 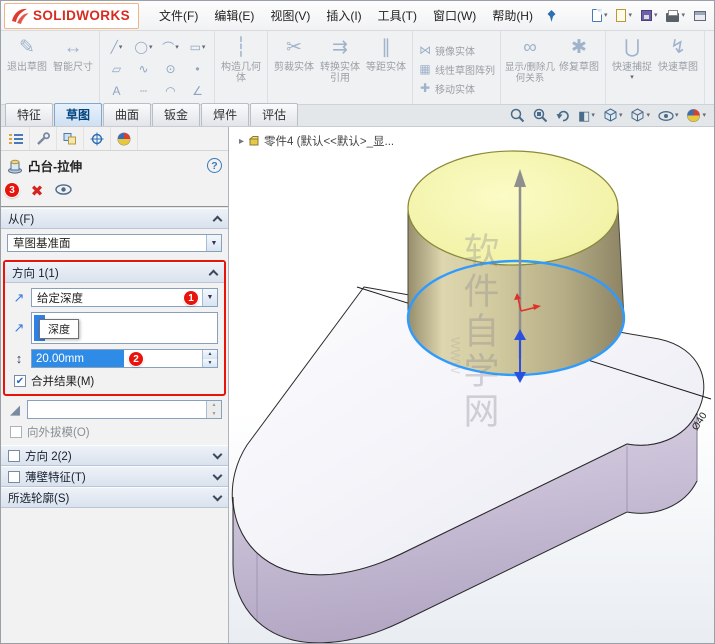 What do you see at coordinates (454, 15) in the screenshot?
I see `menu-item-window: 窗口(W)` at bounding box center [454, 15].